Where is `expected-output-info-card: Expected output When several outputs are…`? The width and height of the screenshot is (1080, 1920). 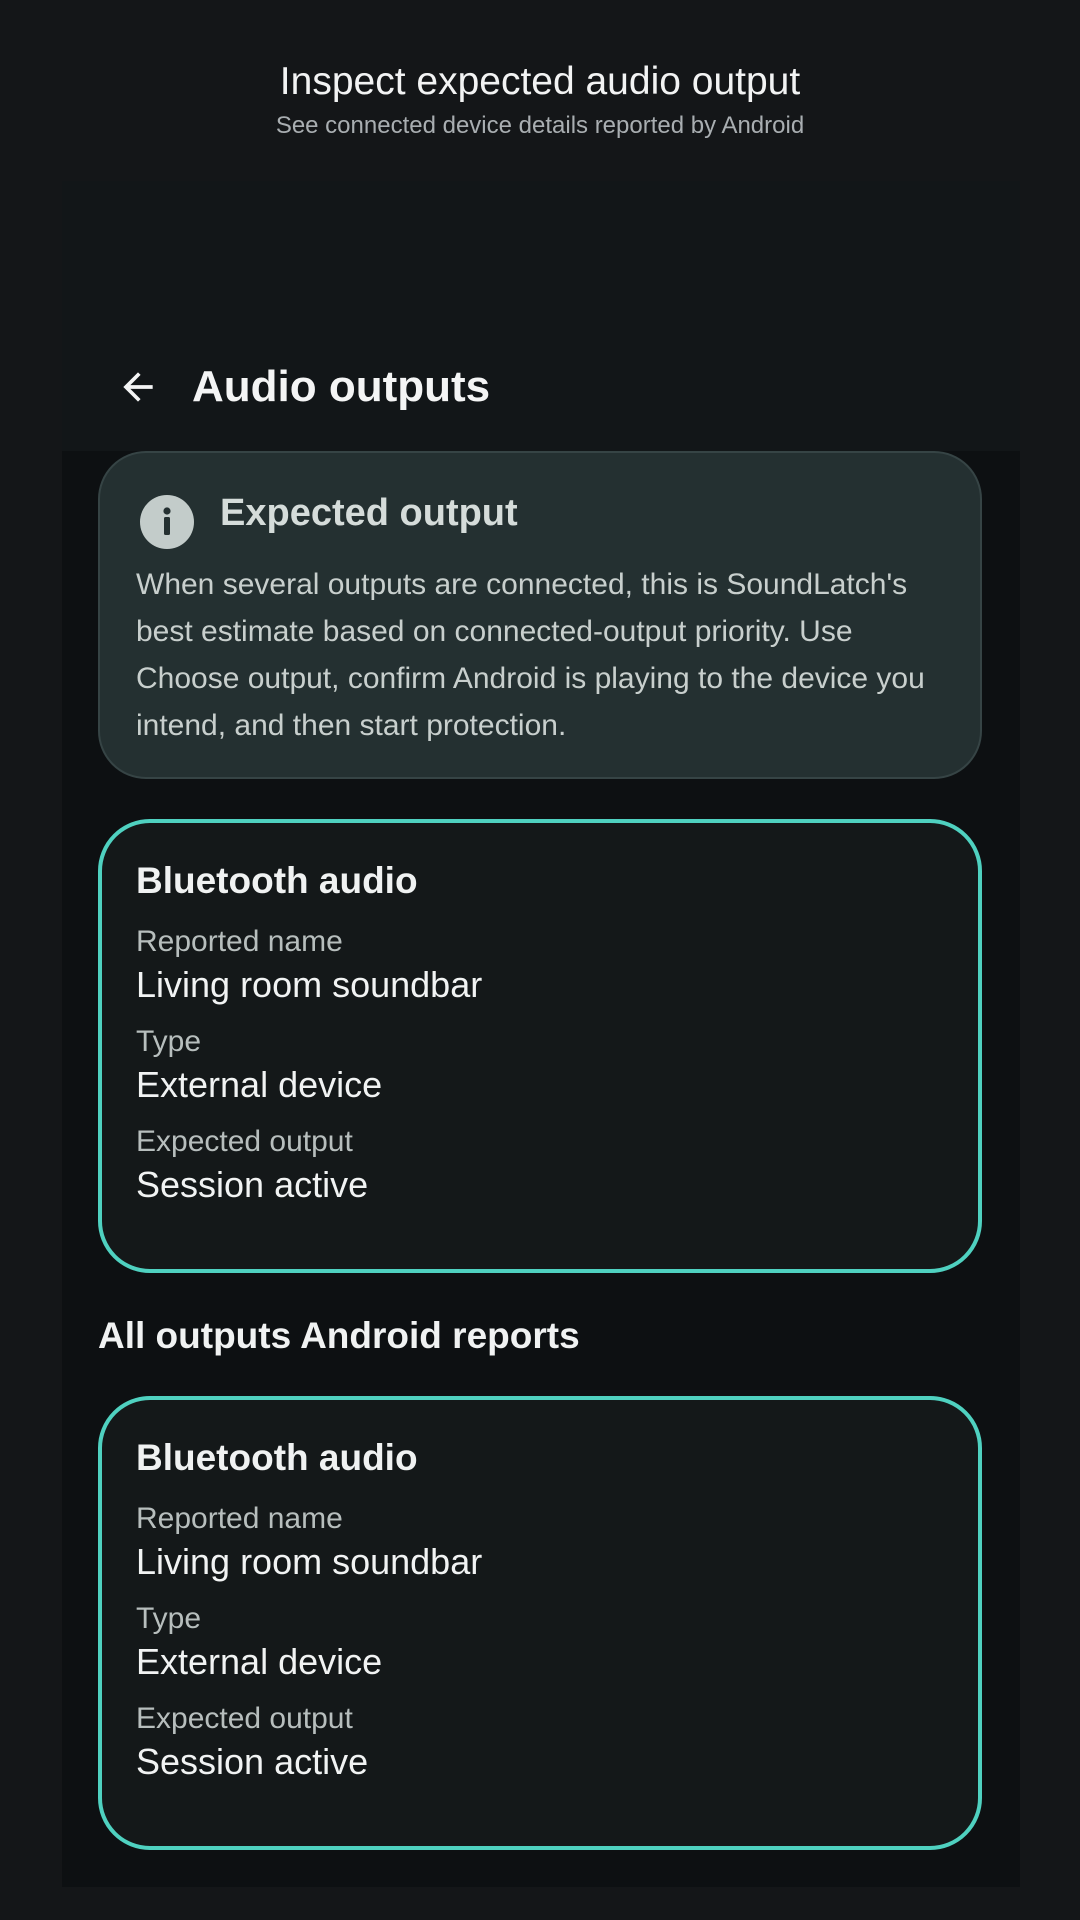
expected-output-info-card: Expected output When several outputs are… is located at coordinates (540, 615).